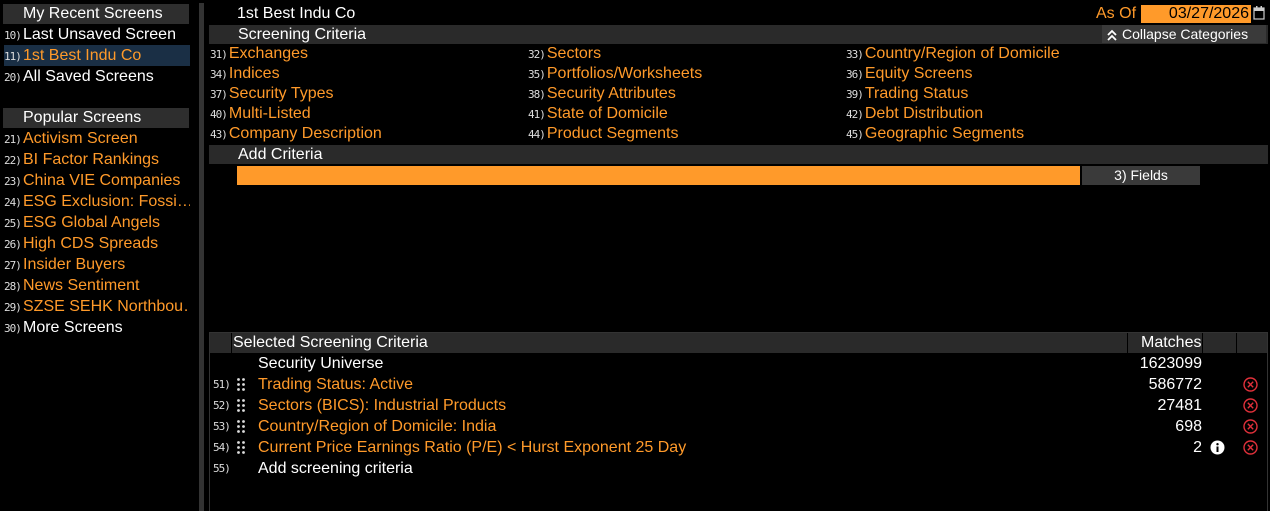 Image resolution: width=1270 pixels, height=511 pixels. What do you see at coordinates (574, 53) in the screenshot?
I see `criteria-label: Sectors` at bounding box center [574, 53].